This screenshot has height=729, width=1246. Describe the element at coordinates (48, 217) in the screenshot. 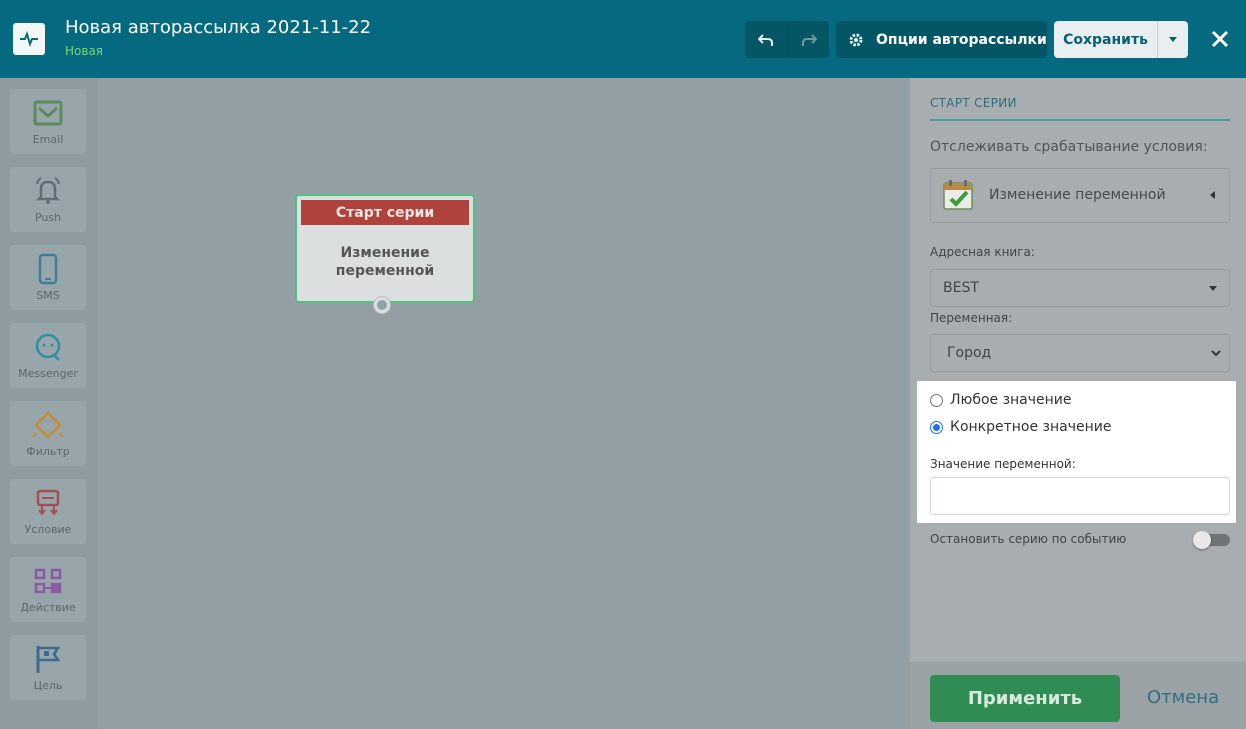

I see `palette-label: Push` at that location.